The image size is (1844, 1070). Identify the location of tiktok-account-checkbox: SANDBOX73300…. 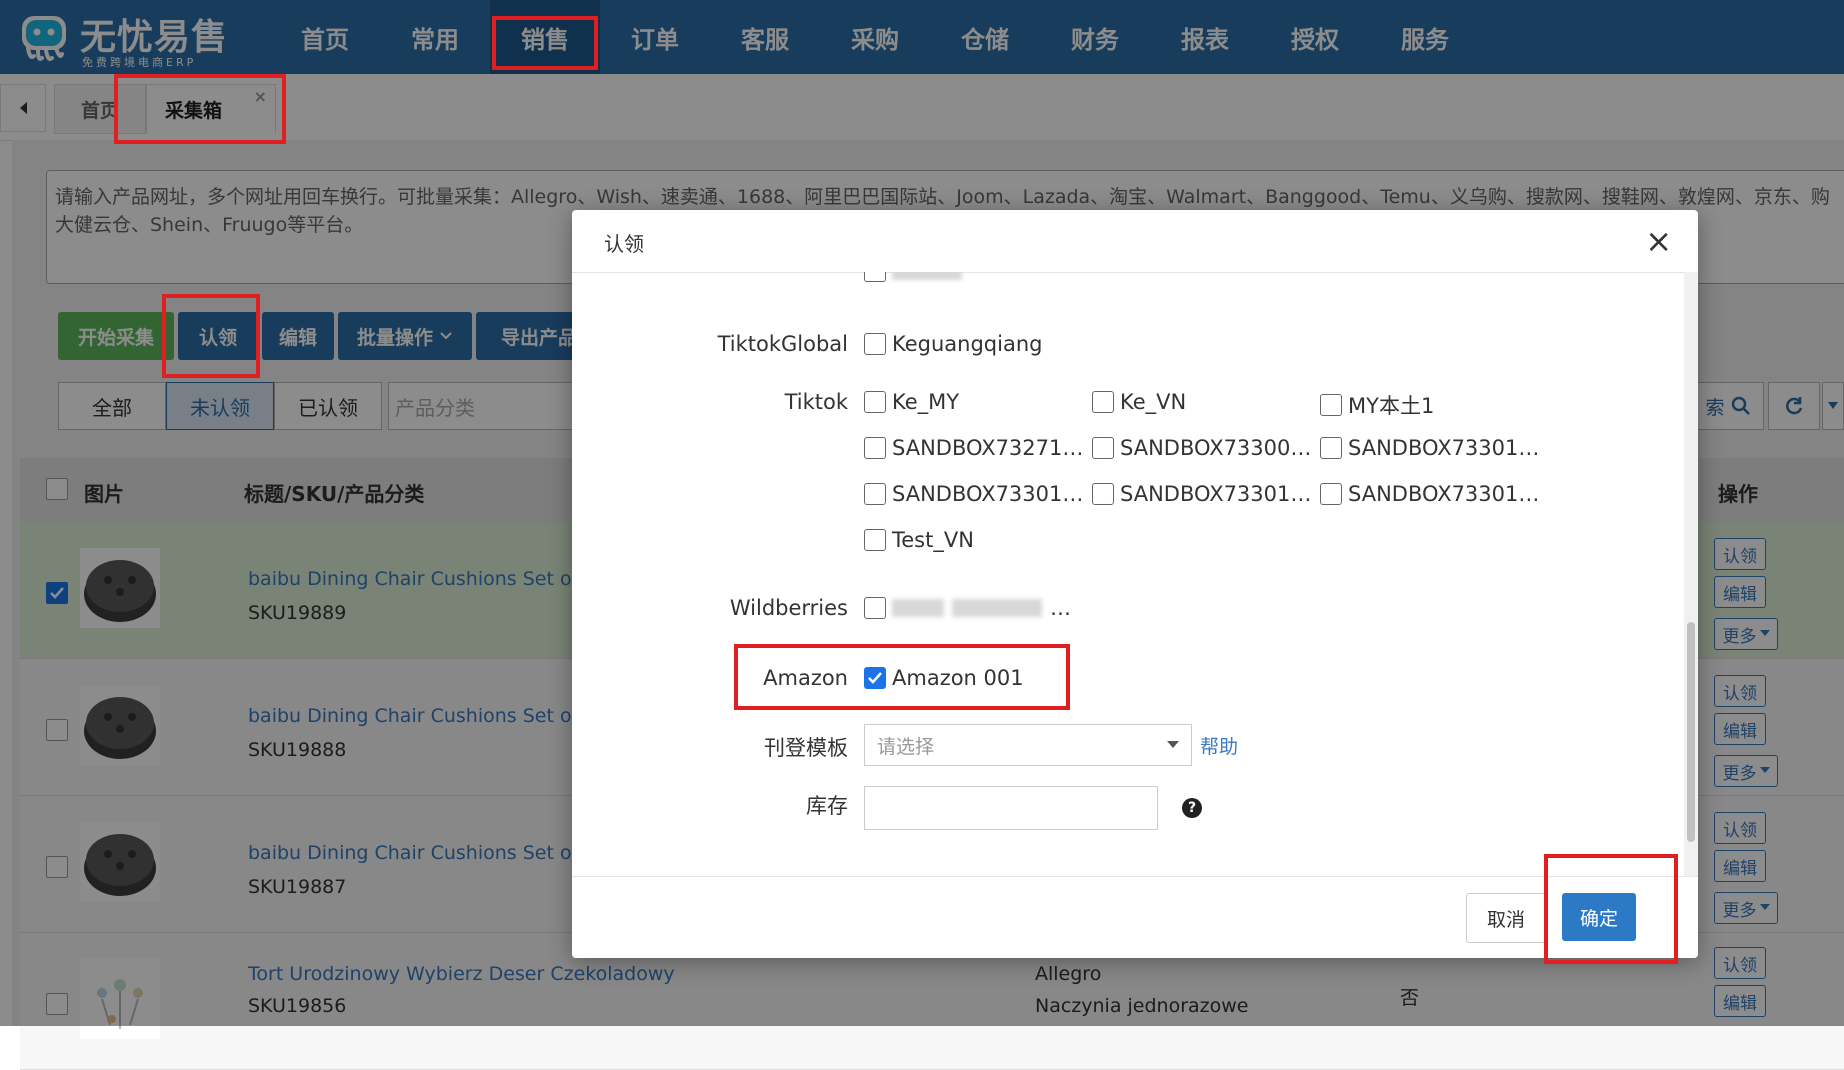
(1201, 448).